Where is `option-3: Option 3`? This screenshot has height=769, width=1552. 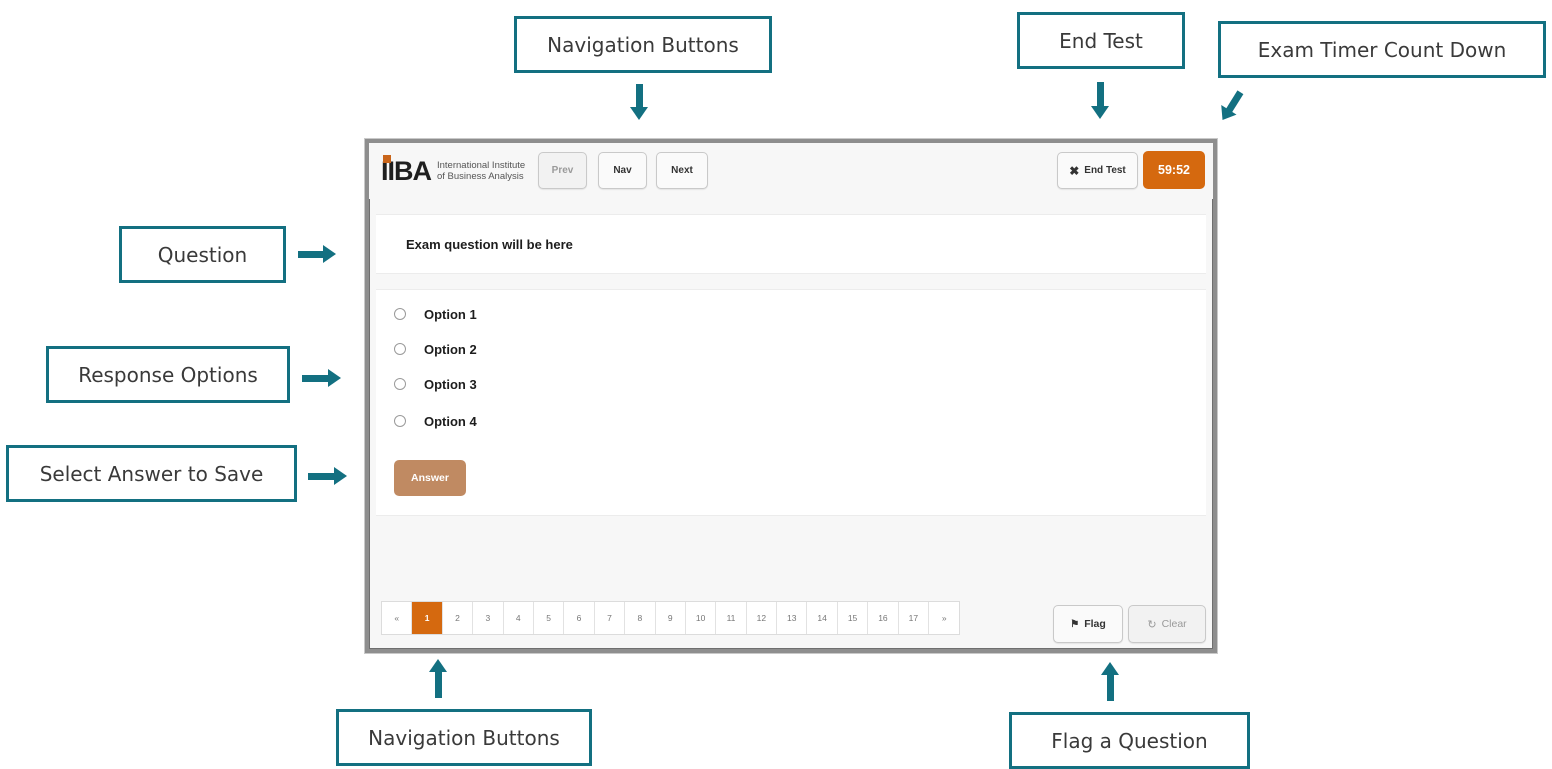
option-3: Option 3 is located at coordinates (435, 384).